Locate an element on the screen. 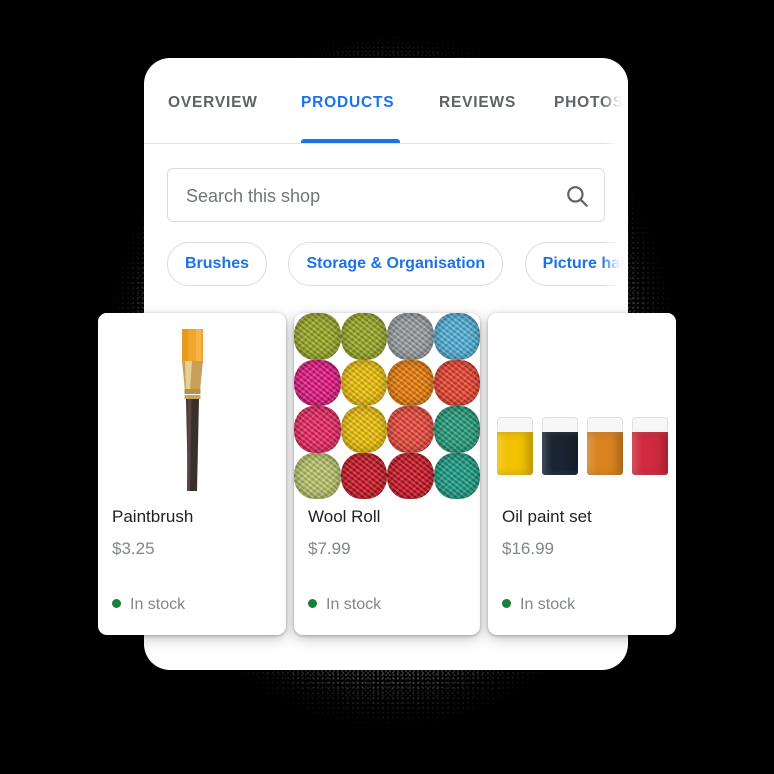 Image resolution: width=774 pixels, height=774 pixels. product-price: $3.25 is located at coordinates (133, 548).